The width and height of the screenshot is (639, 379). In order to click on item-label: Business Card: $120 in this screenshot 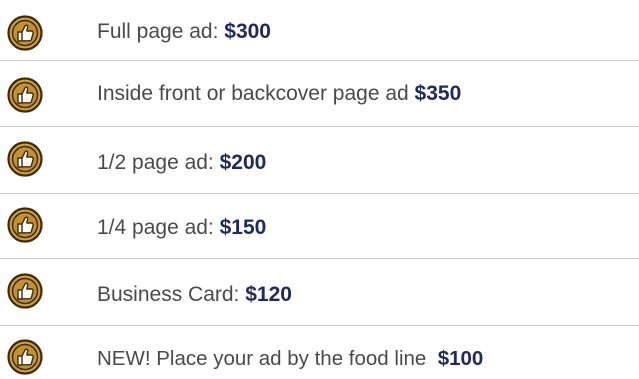, I will do `click(194, 295)`.